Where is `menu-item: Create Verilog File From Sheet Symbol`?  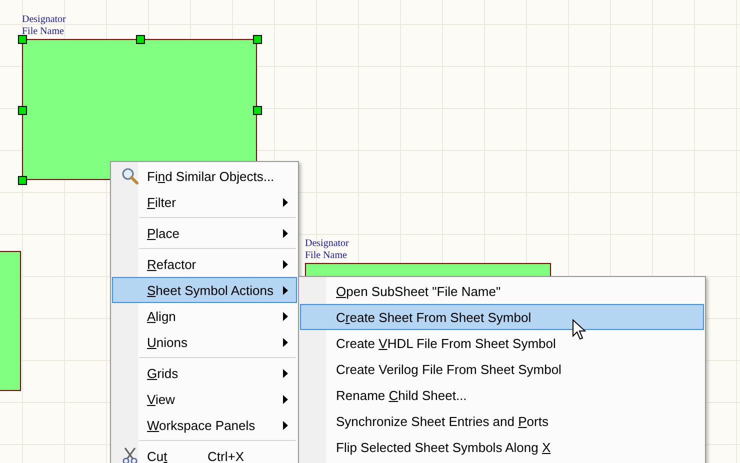 menu-item: Create Verilog File From Sheet Symbol is located at coordinates (502, 369).